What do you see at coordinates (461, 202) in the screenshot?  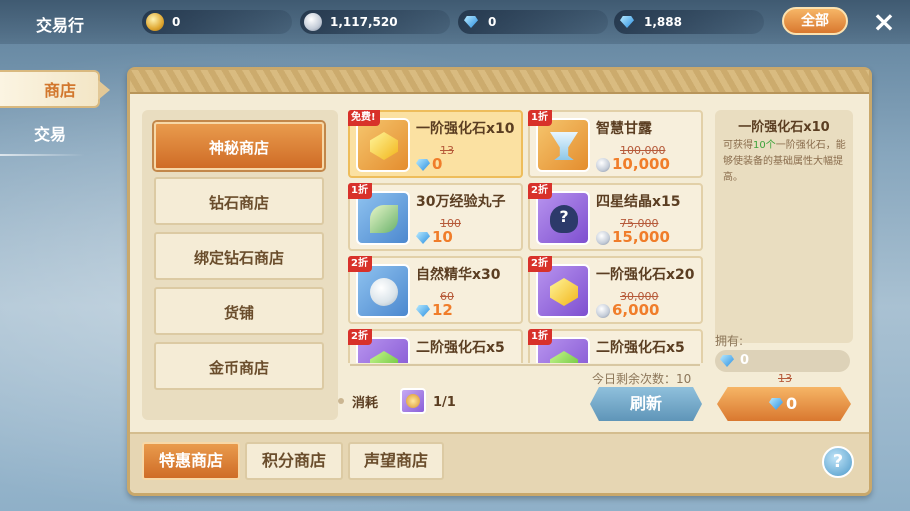 I see `item-name: 30万经验丸子` at bounding box center [461, 202].